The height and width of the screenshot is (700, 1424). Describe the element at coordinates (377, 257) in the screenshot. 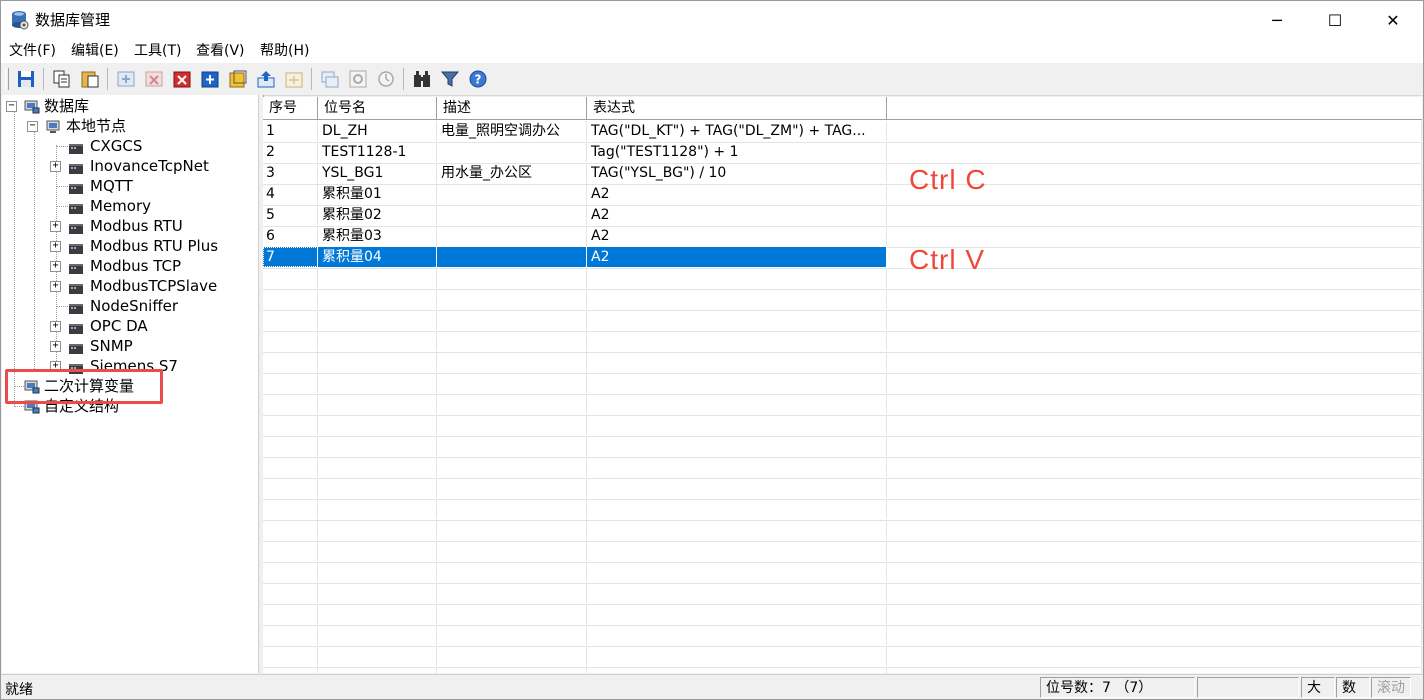

I see `cell-tag-name: 累积量04` at that location.